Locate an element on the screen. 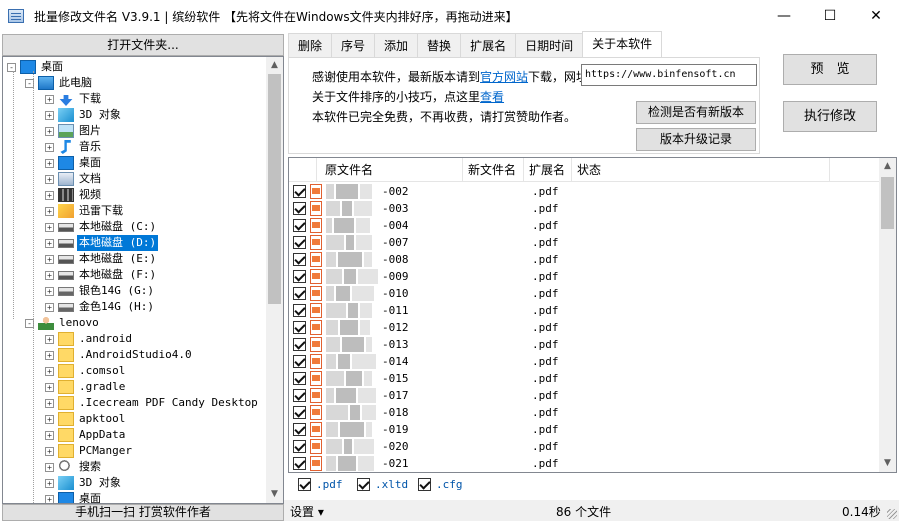 The height and width of the screenshot is (521, 899). tree-item: + .Icecream PDF Candy Desktop is located at coordinates (152, 403).